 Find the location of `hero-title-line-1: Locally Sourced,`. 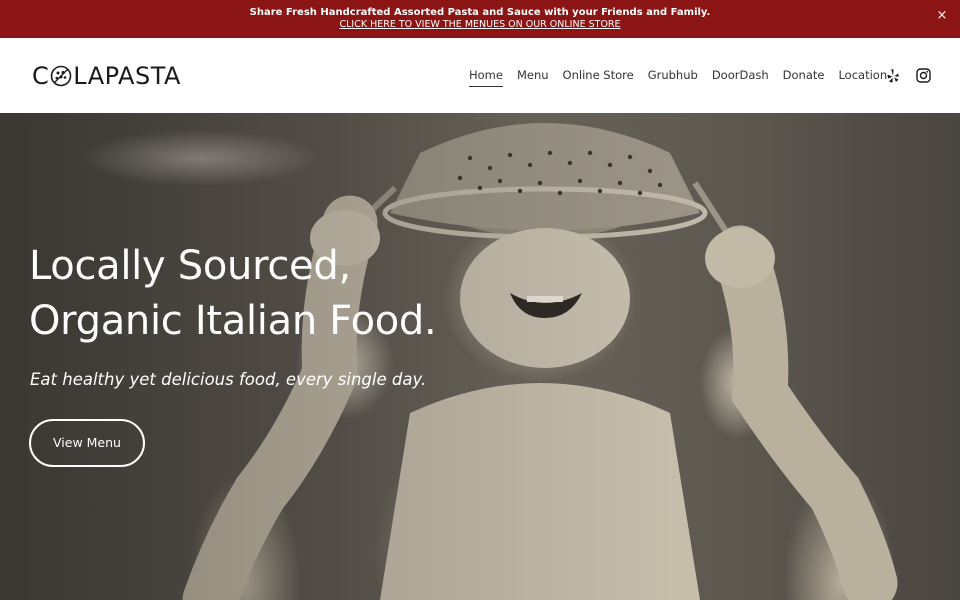

hero-title-line-1: Locally Sourced, is located at coordinates (190, 266).